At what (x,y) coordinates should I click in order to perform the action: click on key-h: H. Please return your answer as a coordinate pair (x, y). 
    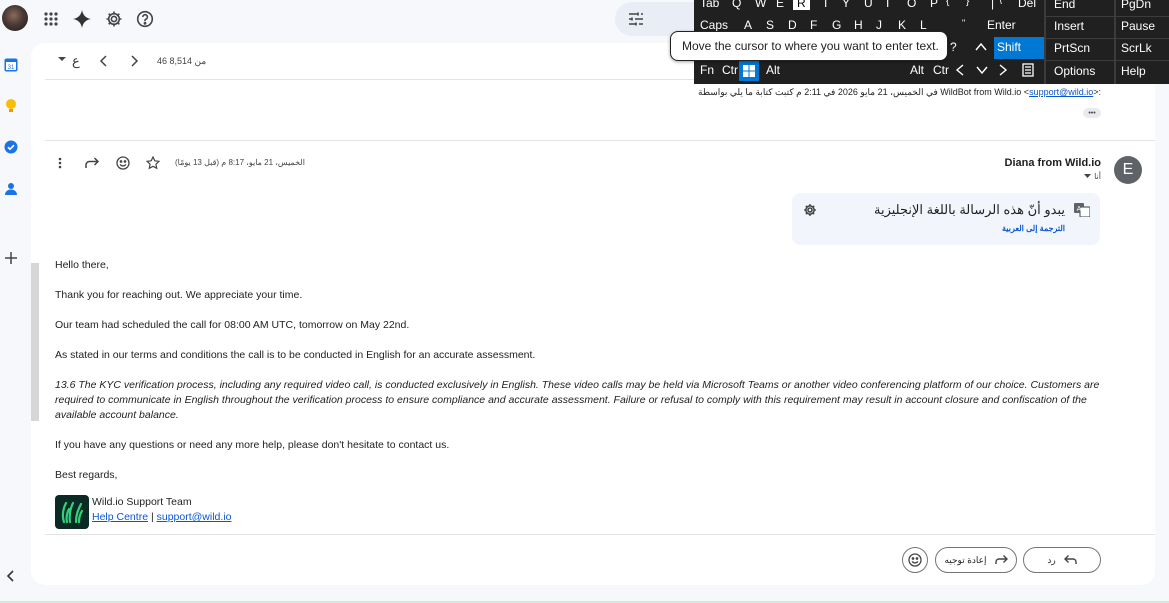
    Looking at the image, I should click on (858, 25).